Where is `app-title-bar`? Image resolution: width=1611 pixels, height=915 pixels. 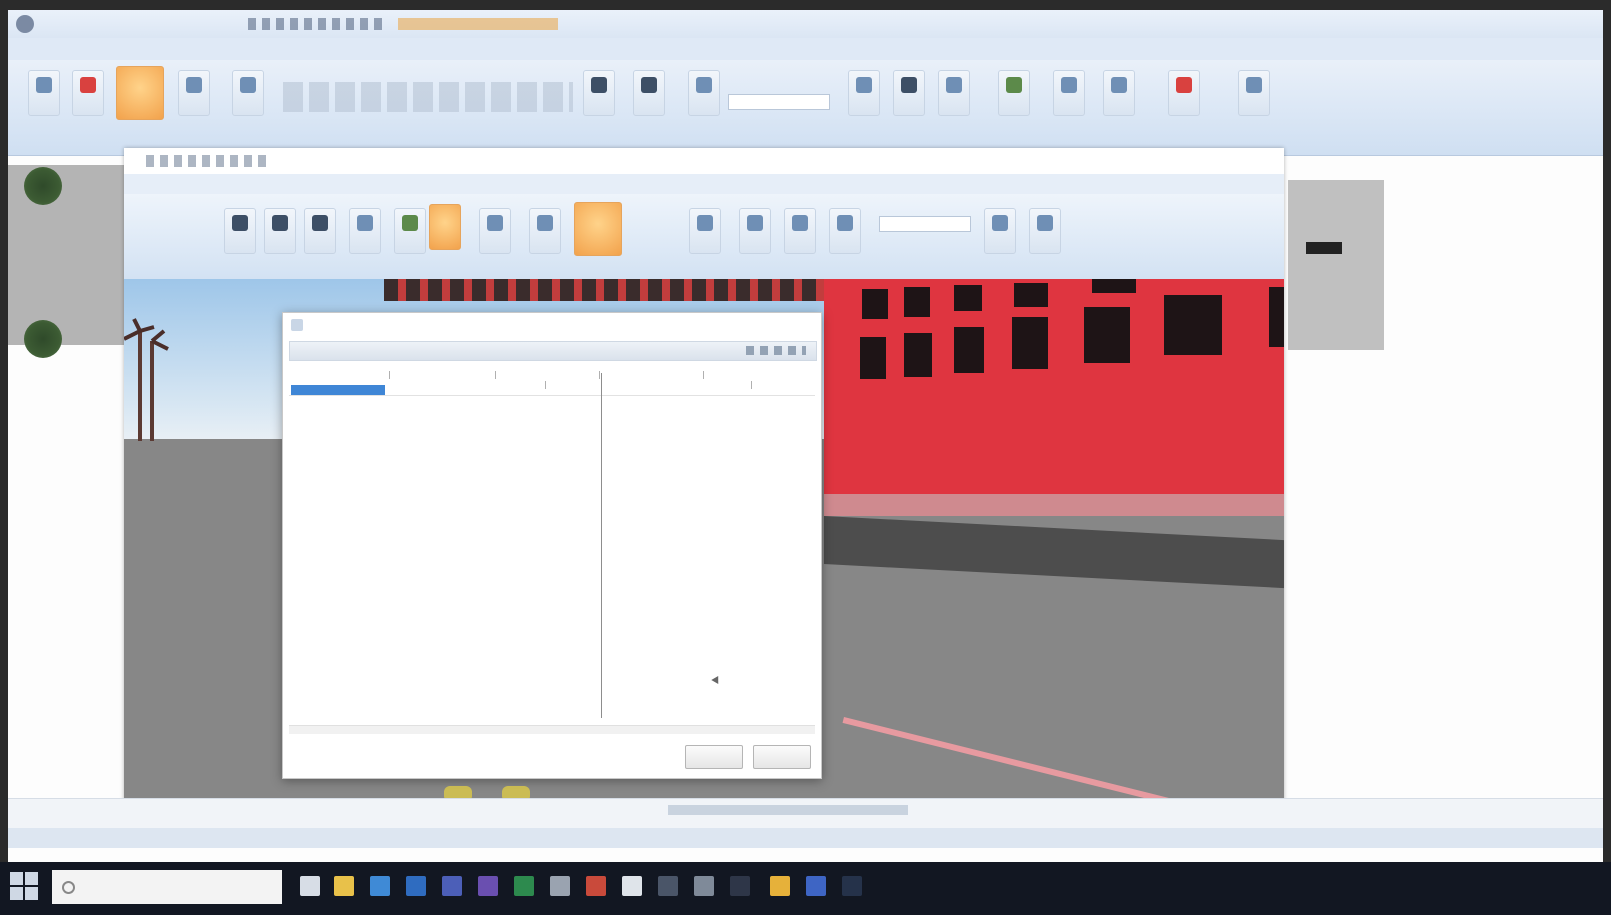 app-title-bar is located at coordinates (805, 24).